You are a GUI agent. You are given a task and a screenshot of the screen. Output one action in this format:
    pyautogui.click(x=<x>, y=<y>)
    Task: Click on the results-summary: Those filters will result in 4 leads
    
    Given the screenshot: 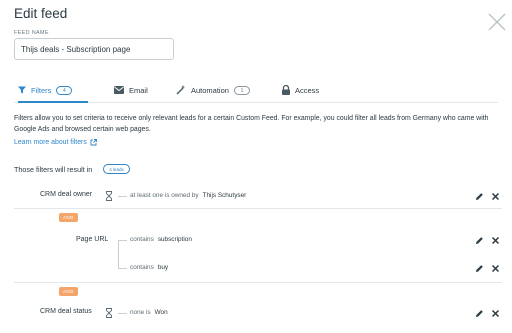 What is the action you would take?
    pyautogui.click(x=72, y=169)
    